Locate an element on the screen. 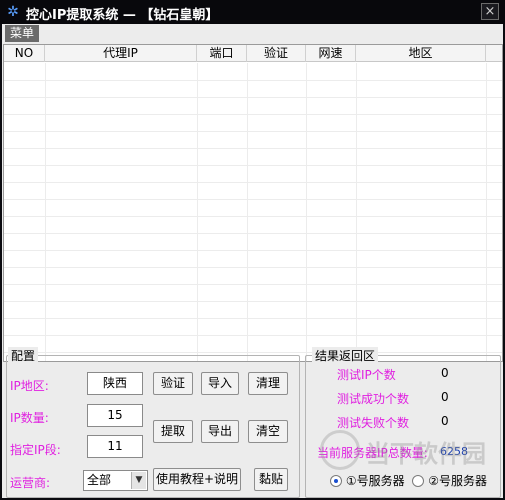 This screenshot has height=500, width=505. menu-item-menu: 菜单 is located at coordinates (22, 33).